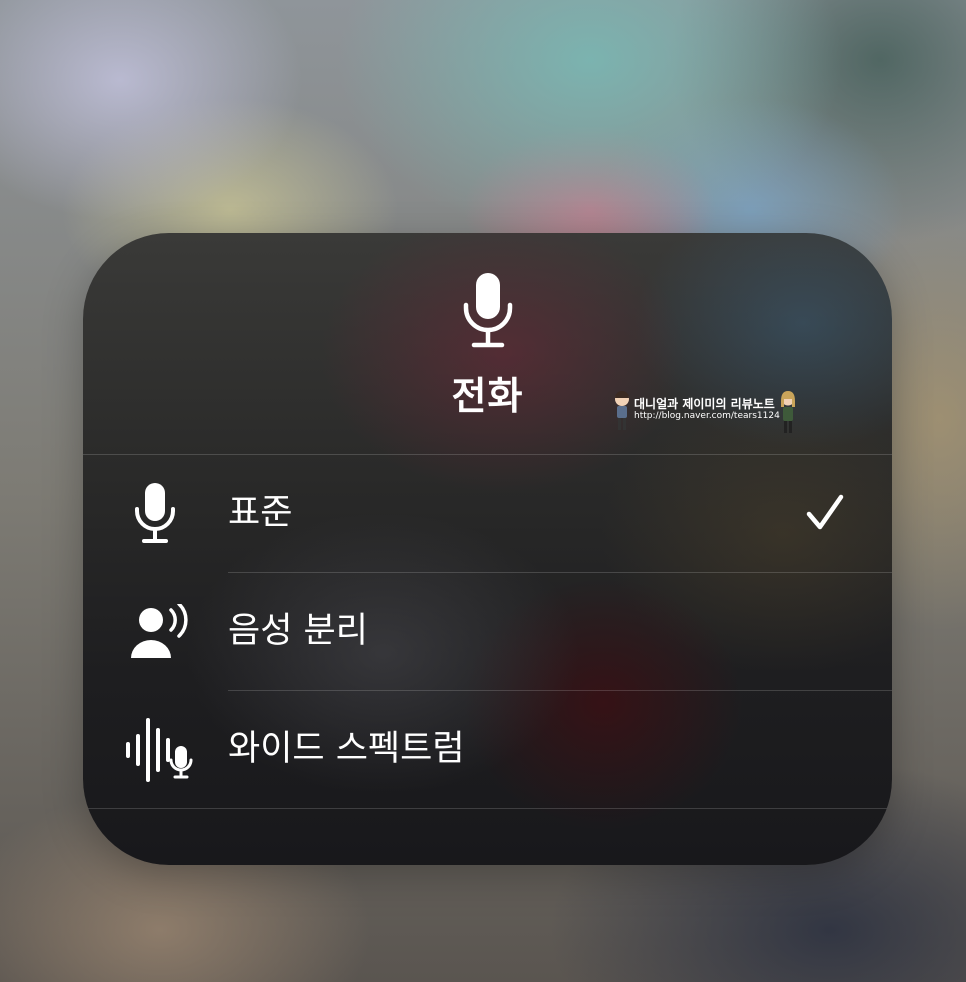  What do you see at coordinates (487, 631) in the screenshot?
I see `mode-option-voice-isolation: 음성 분리` at bounding box center [487, 631].